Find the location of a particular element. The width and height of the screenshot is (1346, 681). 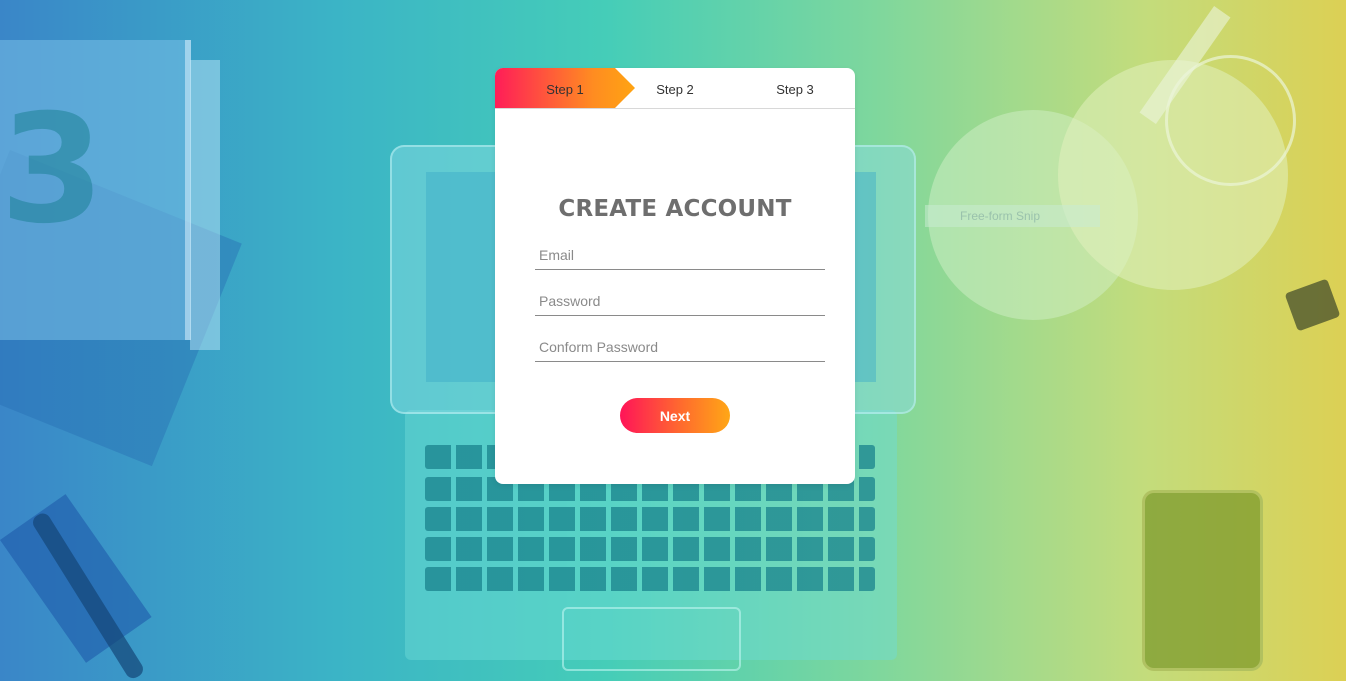

step-1-tab: Step 1 is located at coordinates (565, 88).